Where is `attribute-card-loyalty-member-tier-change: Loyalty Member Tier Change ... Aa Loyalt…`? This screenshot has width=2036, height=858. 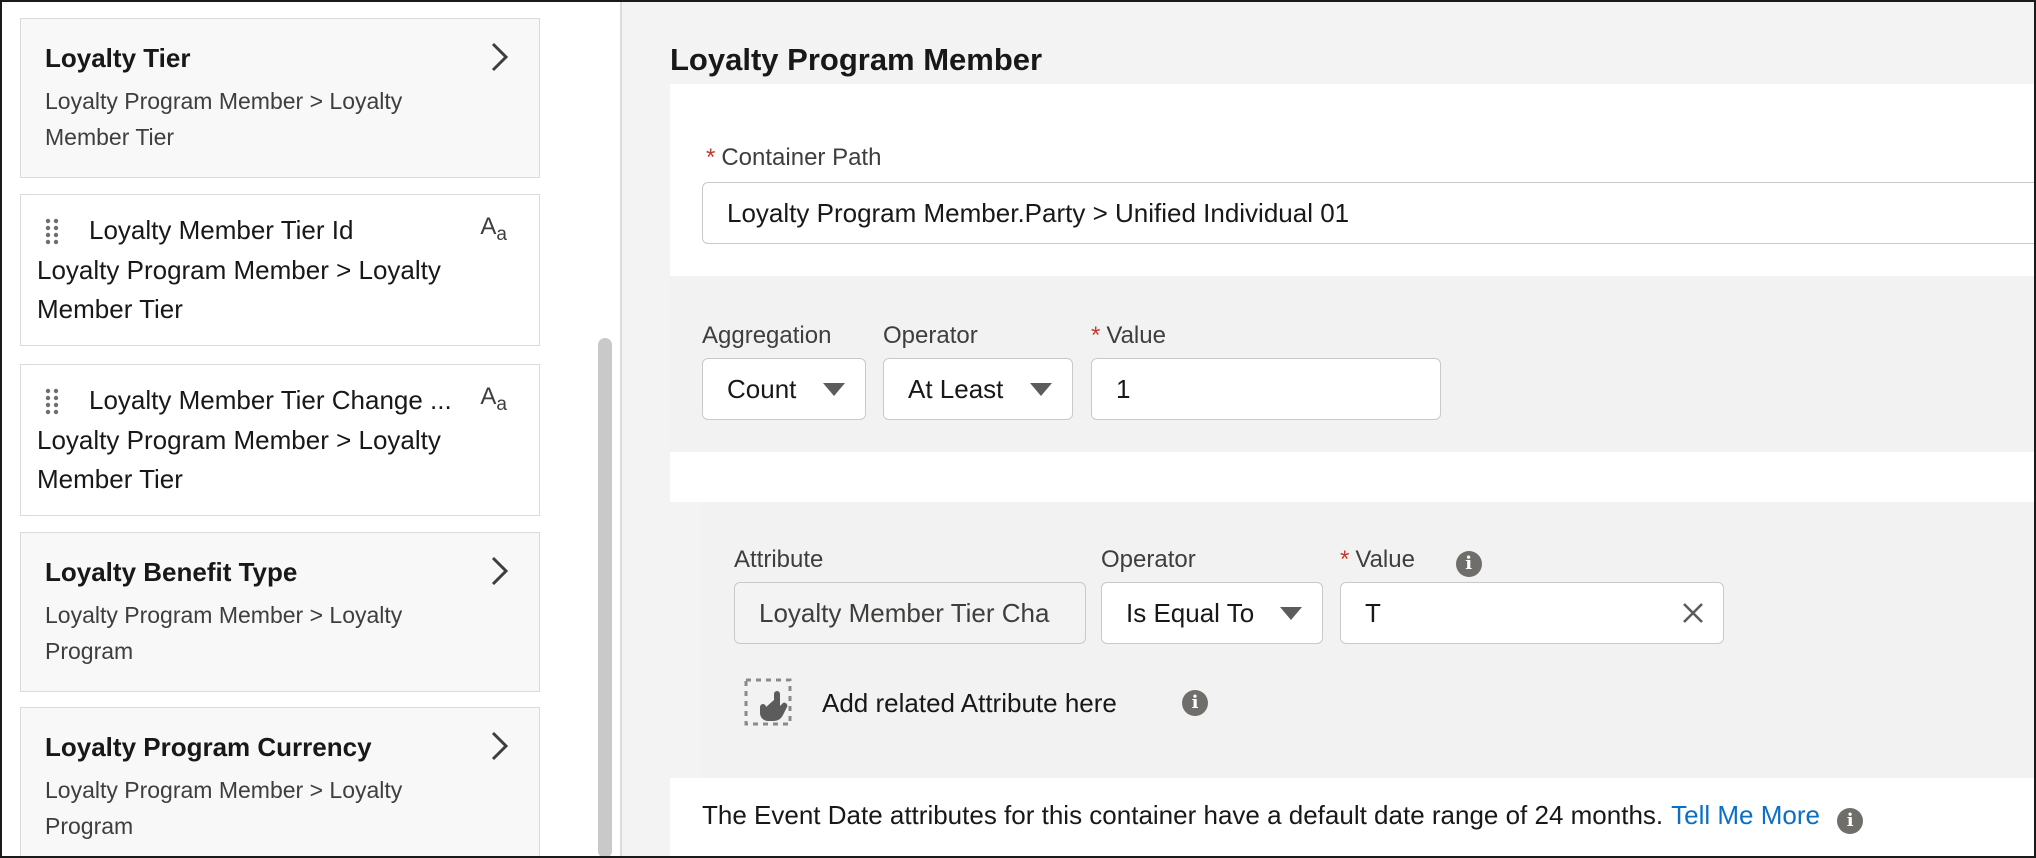
attribute-card-loyalty-member-tier-change: Loyalty Member Tier Change ... Aa Loyalt… is located at coordinates (280, 440).